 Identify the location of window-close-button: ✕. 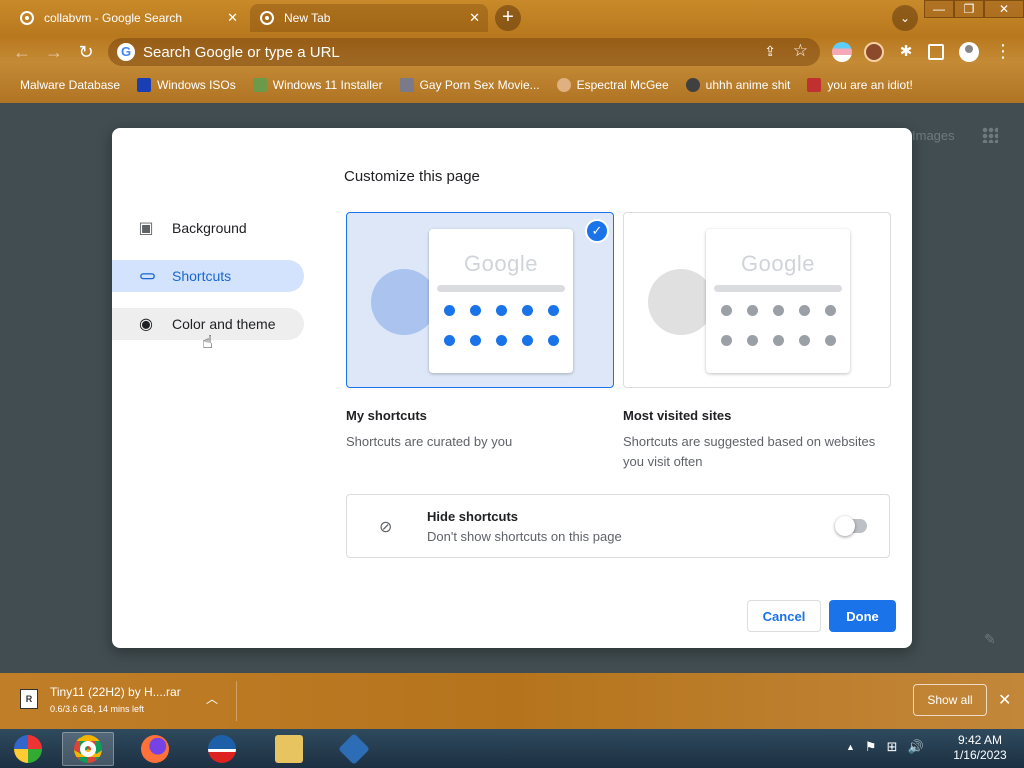
(1004, 9).